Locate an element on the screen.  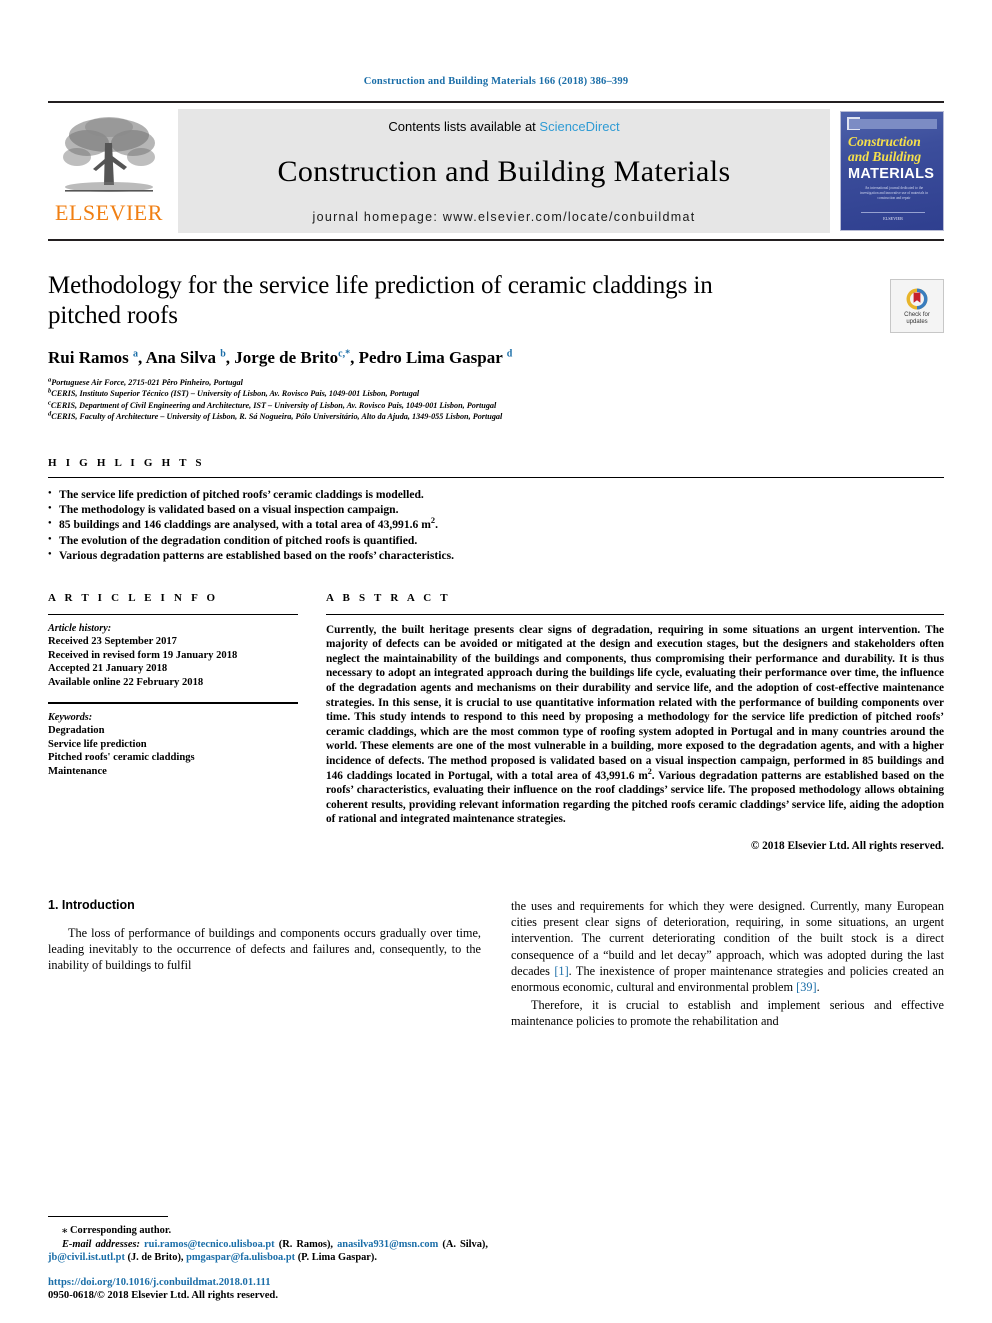
keywords-label: Keywords: is located at coordinates (70, 717).